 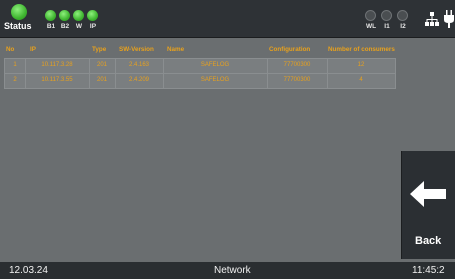 I want to click on led-wl-icon, so click(x=370, y=15).